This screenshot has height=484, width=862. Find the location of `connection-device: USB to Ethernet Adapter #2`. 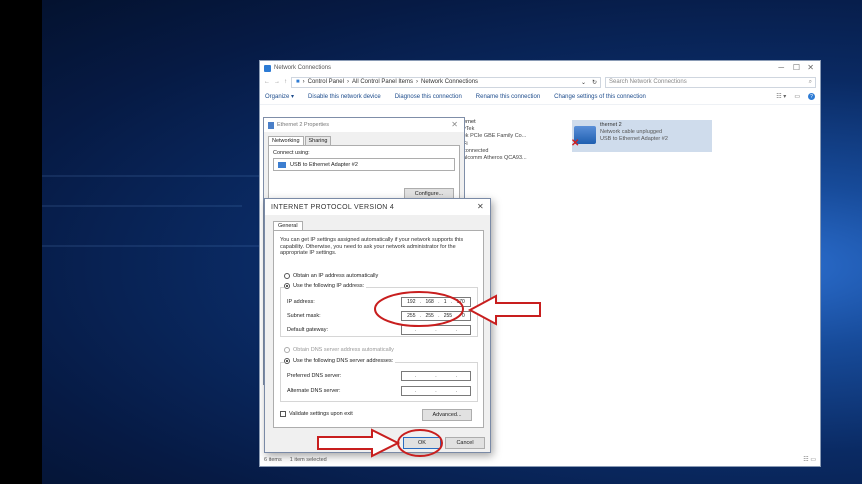

connection-device: USB to Ethernet Adapter #2 is located at coordinates (634, 139).